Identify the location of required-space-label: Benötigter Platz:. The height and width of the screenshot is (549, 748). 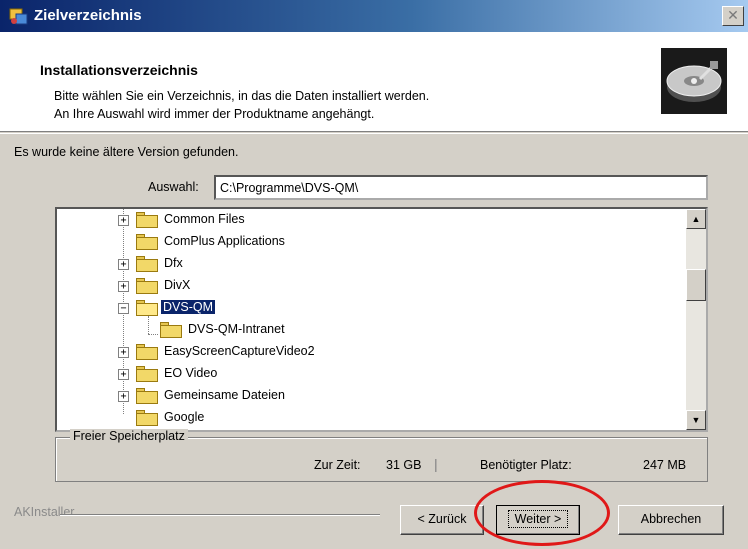
(526, 465).